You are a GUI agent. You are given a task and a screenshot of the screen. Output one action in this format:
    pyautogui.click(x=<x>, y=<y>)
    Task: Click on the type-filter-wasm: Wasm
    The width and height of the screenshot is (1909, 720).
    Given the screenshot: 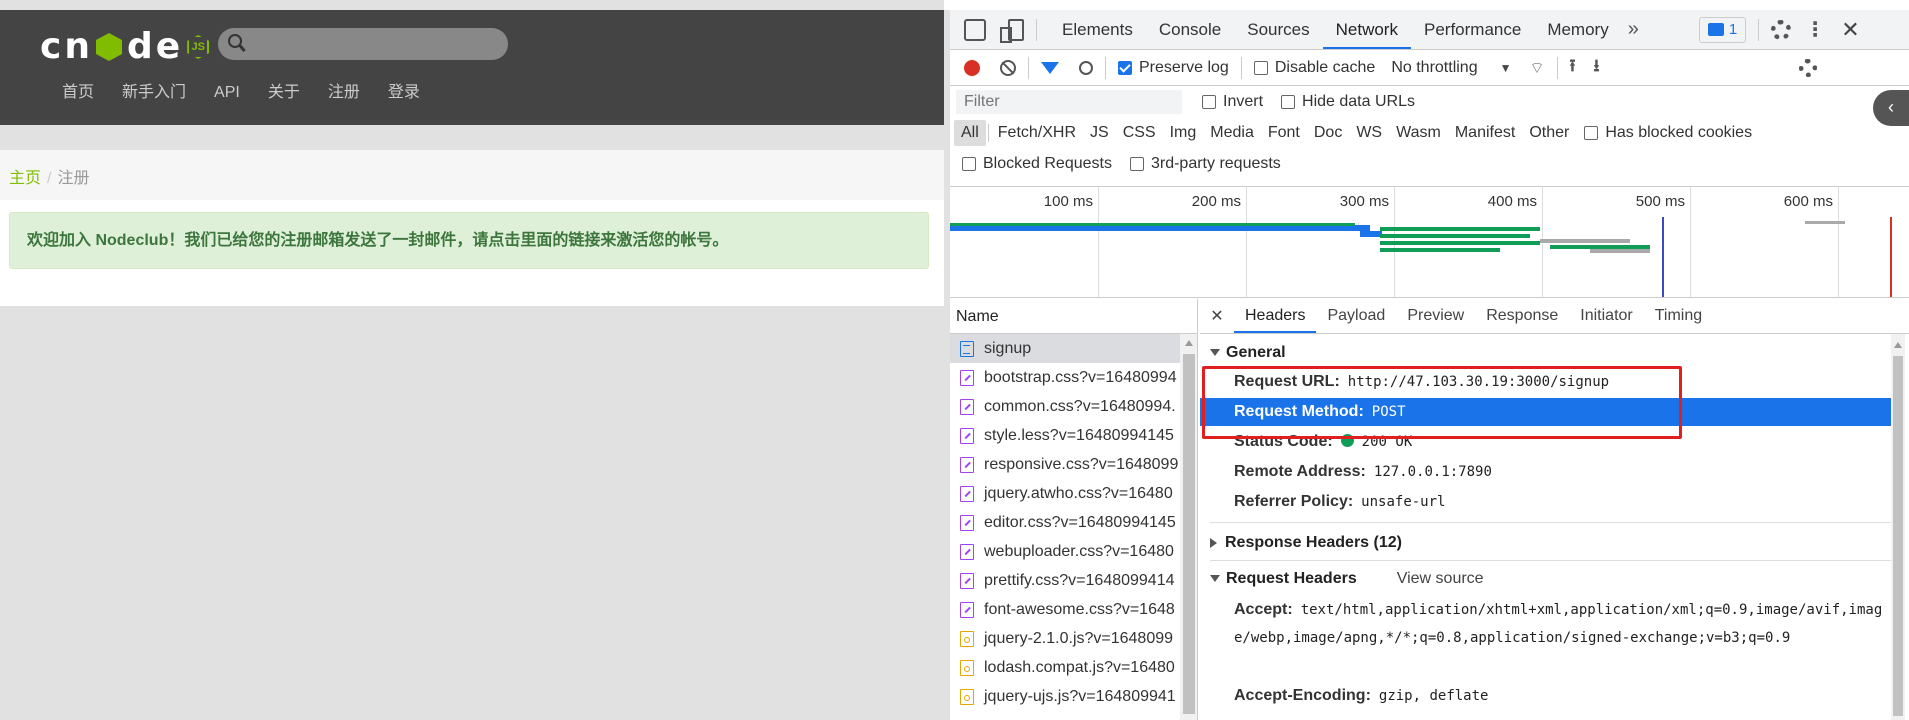 What is the action you would take?
    pyautogui.click(x=1418, y=133)
    